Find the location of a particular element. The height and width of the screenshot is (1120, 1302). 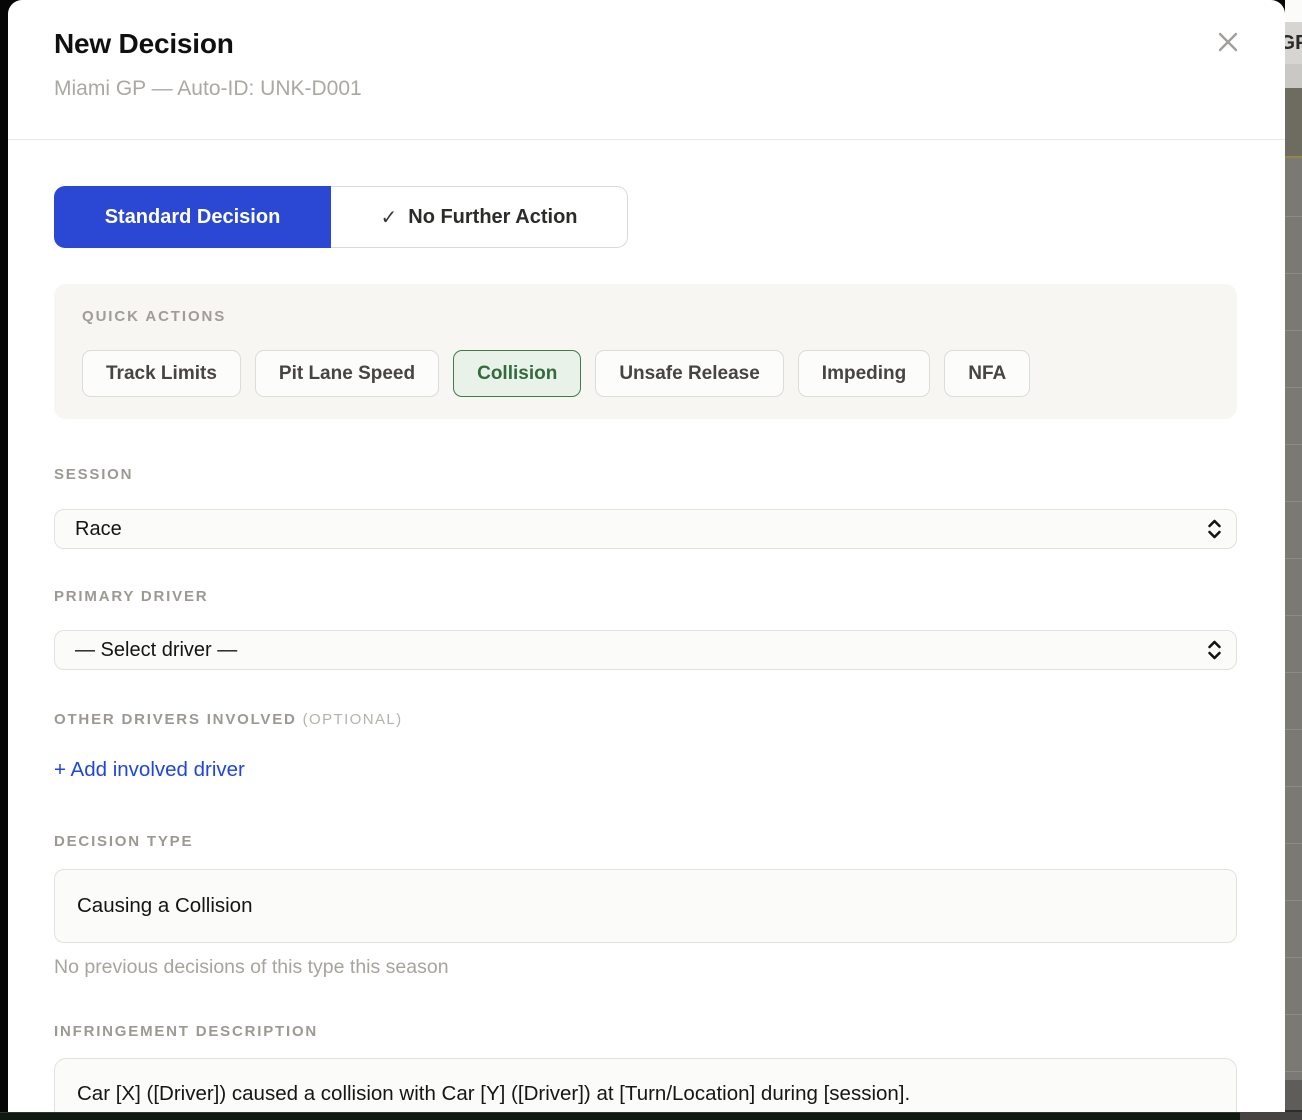

background-subheader is located at coordinates (1293, 76).